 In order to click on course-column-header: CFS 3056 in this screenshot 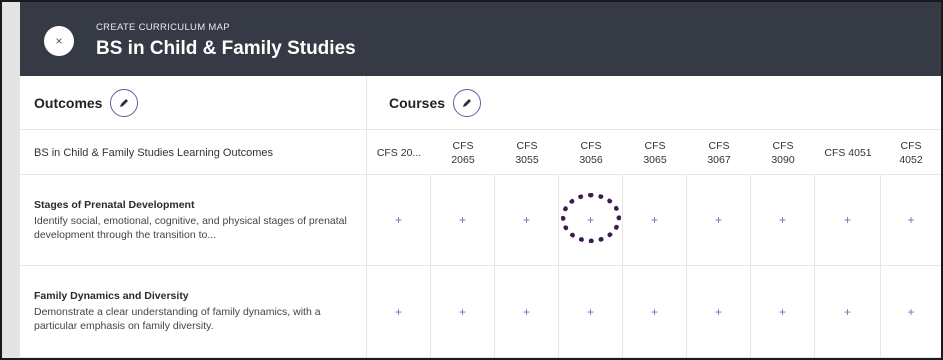, I will do `click(591, 152)`.